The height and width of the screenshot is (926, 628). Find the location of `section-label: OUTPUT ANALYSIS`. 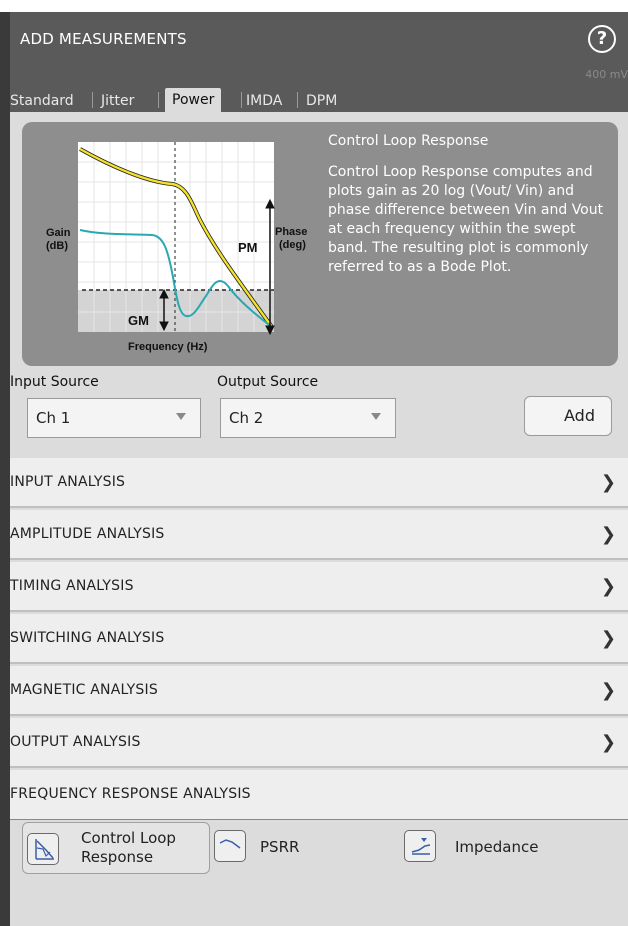

section-label: OUTPUT ANALYSIS is located at coordinates (75, 742).